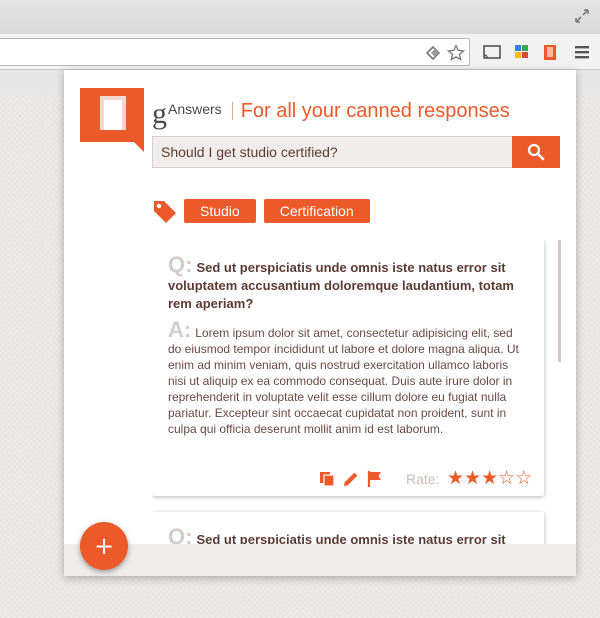  Describe the element at coordinates (165, 212) in the screenshot. I see `tag-icon` at that location.